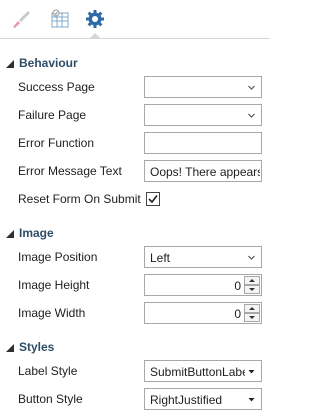 The height and width of the screenshot is (418, 320). I want to click on image-height-label: Image Height, so click(54, 285).